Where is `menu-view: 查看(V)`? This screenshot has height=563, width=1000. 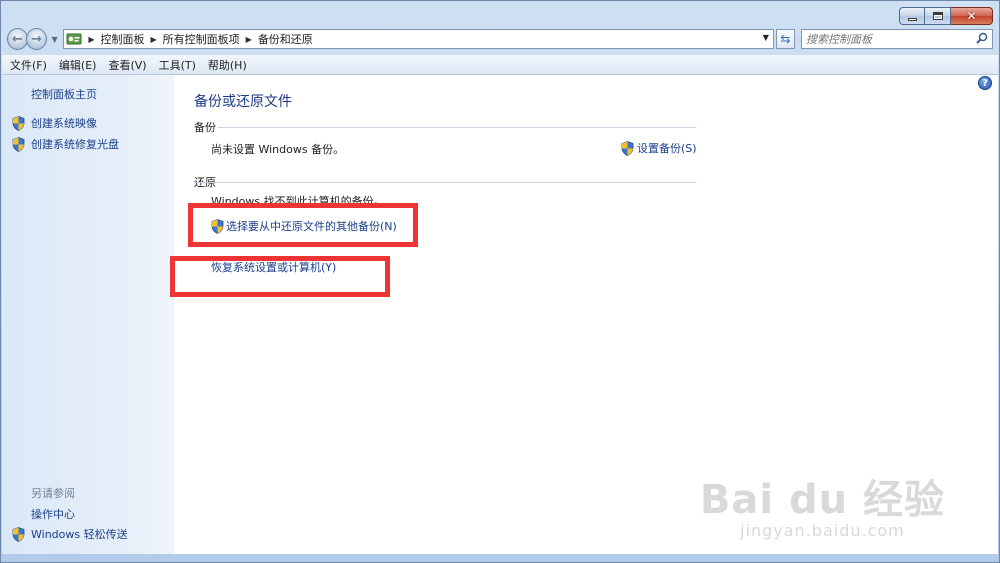
menu-view: 查看(V) is located at coordinates (127, 65).